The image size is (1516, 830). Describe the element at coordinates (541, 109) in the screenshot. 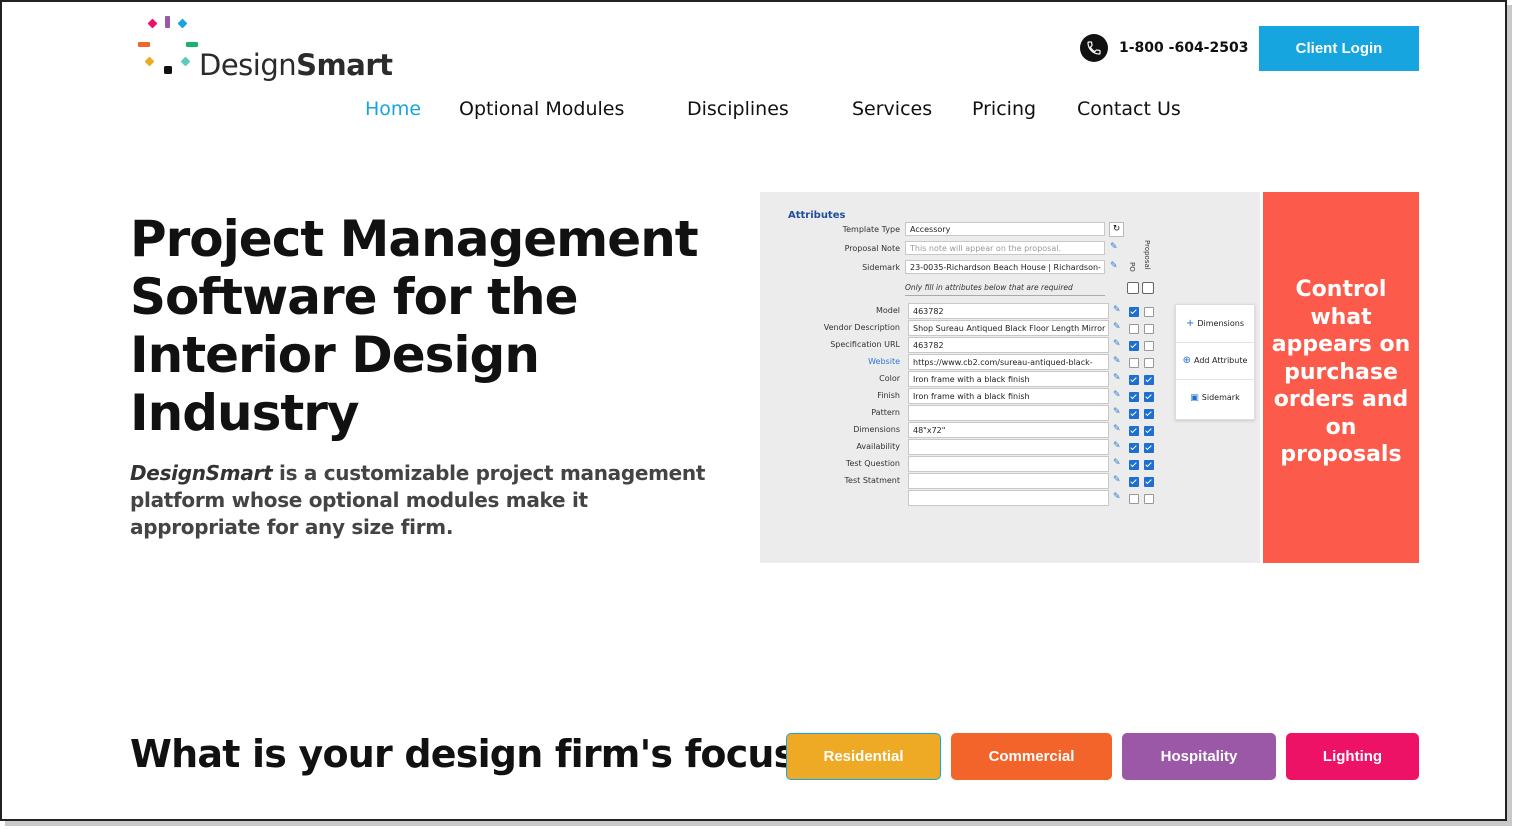

I see `nav-optional-modules: Optional Modules` at that location.